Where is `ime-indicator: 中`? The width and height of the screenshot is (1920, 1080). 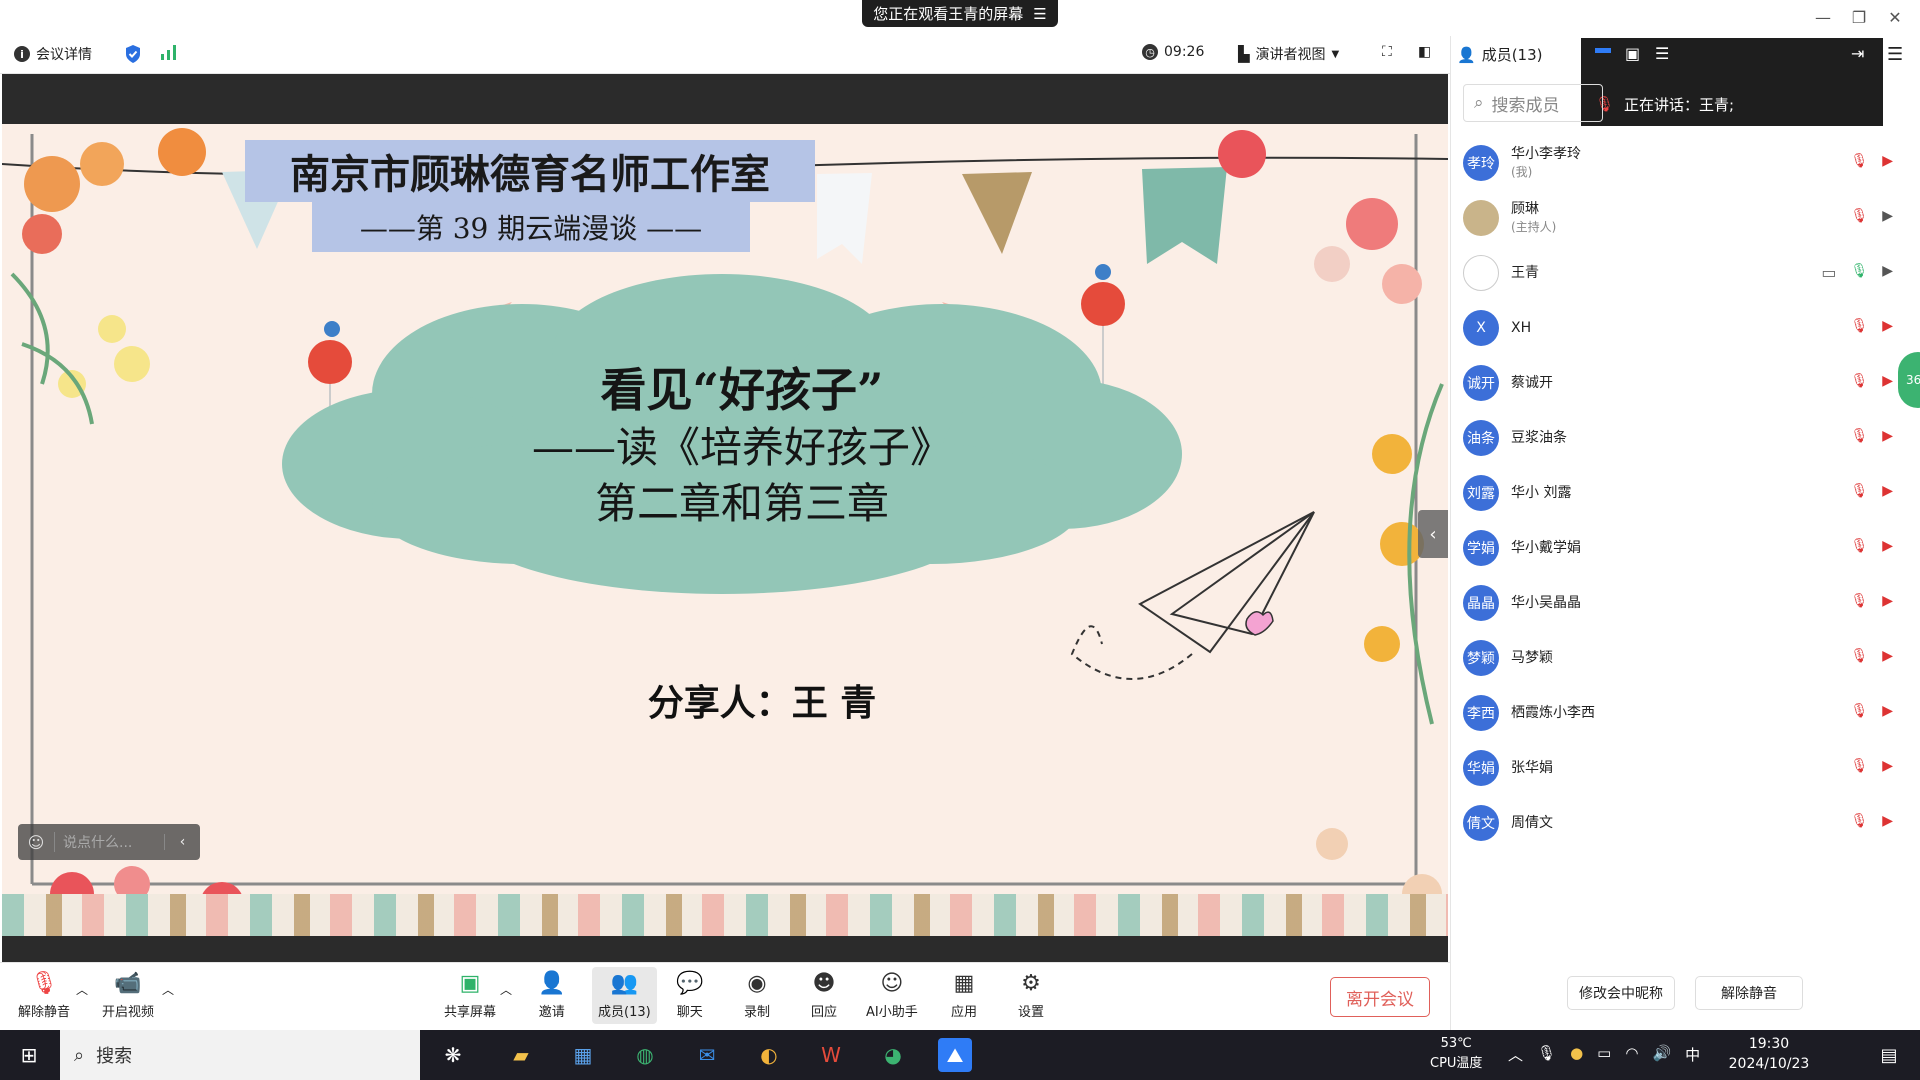 ime-indicator: 中 is located at coordinates (1692, 1054).